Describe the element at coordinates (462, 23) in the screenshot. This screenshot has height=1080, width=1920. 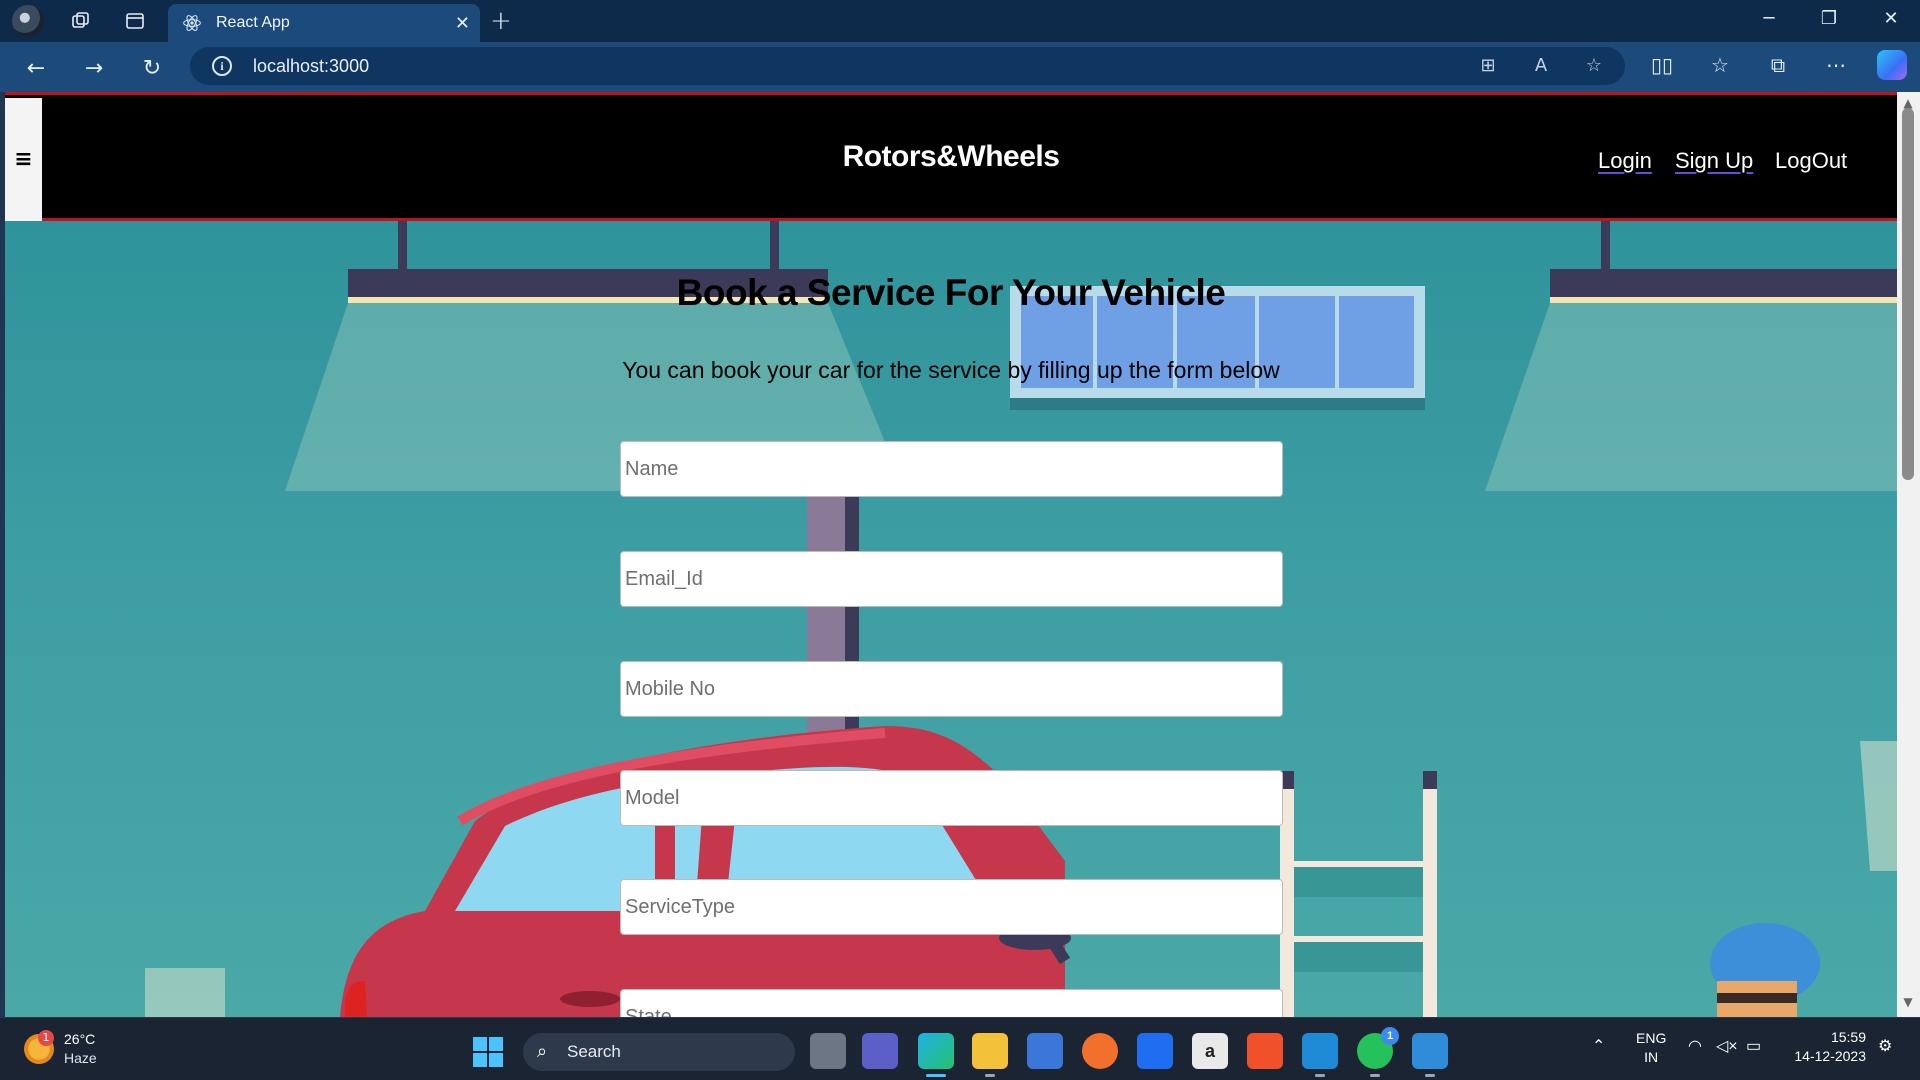
I see `close-tab-icon: ✕` at that location.